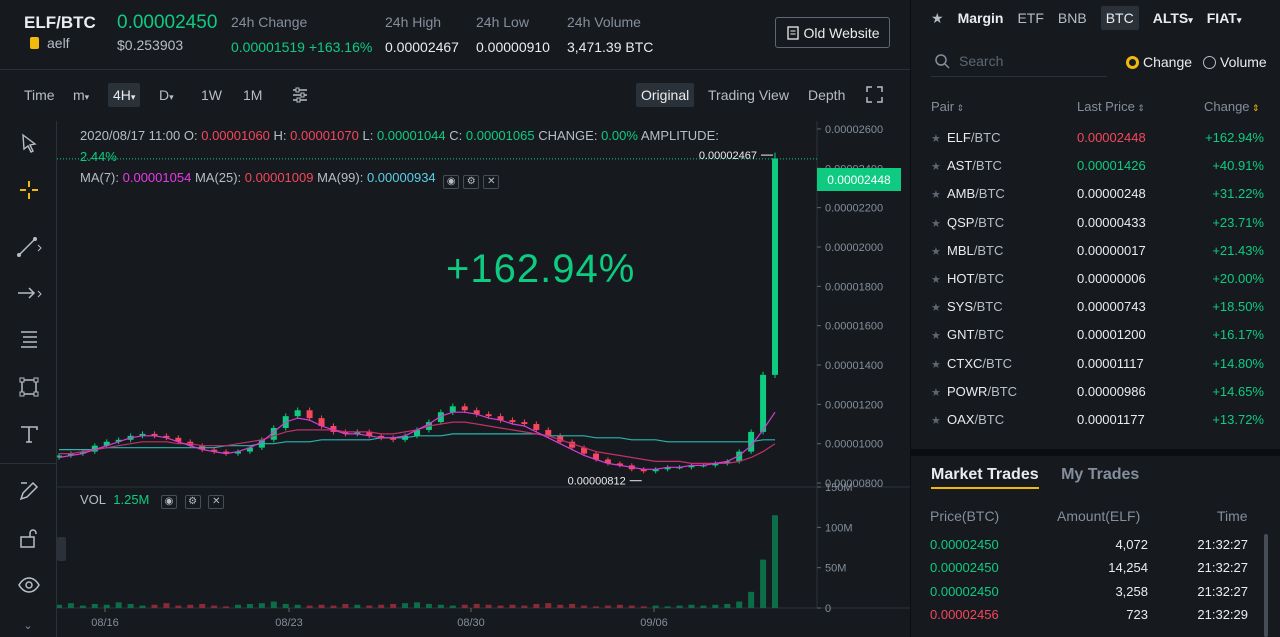 Image resolution: width=1280 pixels, height=637 pixels. Describe the element at coordinates (29, 387) in the screenshot. I see `rectangle-tool-icon` at that location.